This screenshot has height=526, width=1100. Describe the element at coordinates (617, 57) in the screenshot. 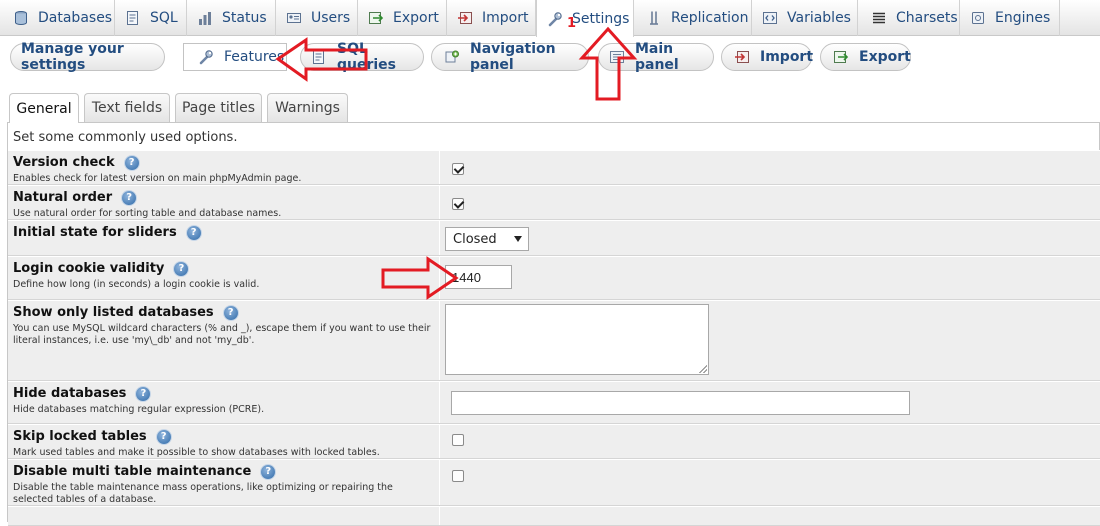

I see `main-panel-icon` at that location.